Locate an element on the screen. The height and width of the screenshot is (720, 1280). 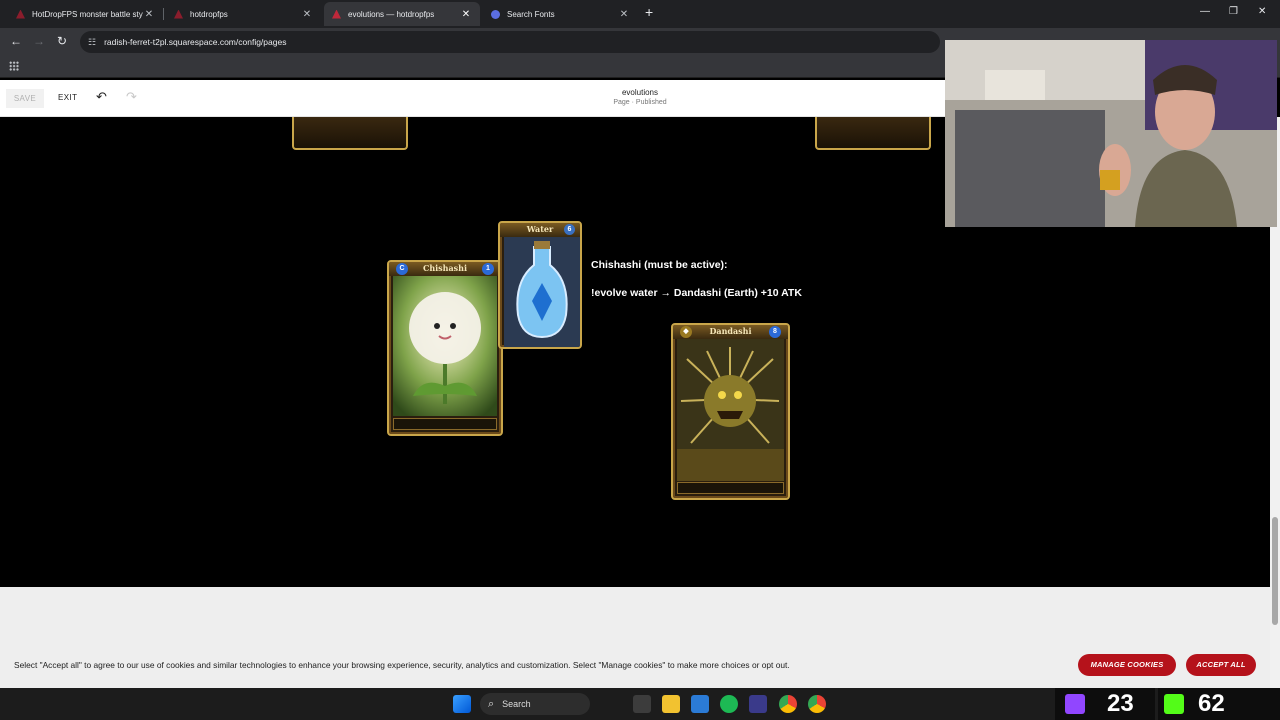
page-title: evolutions is located at coordinates (640, 92).